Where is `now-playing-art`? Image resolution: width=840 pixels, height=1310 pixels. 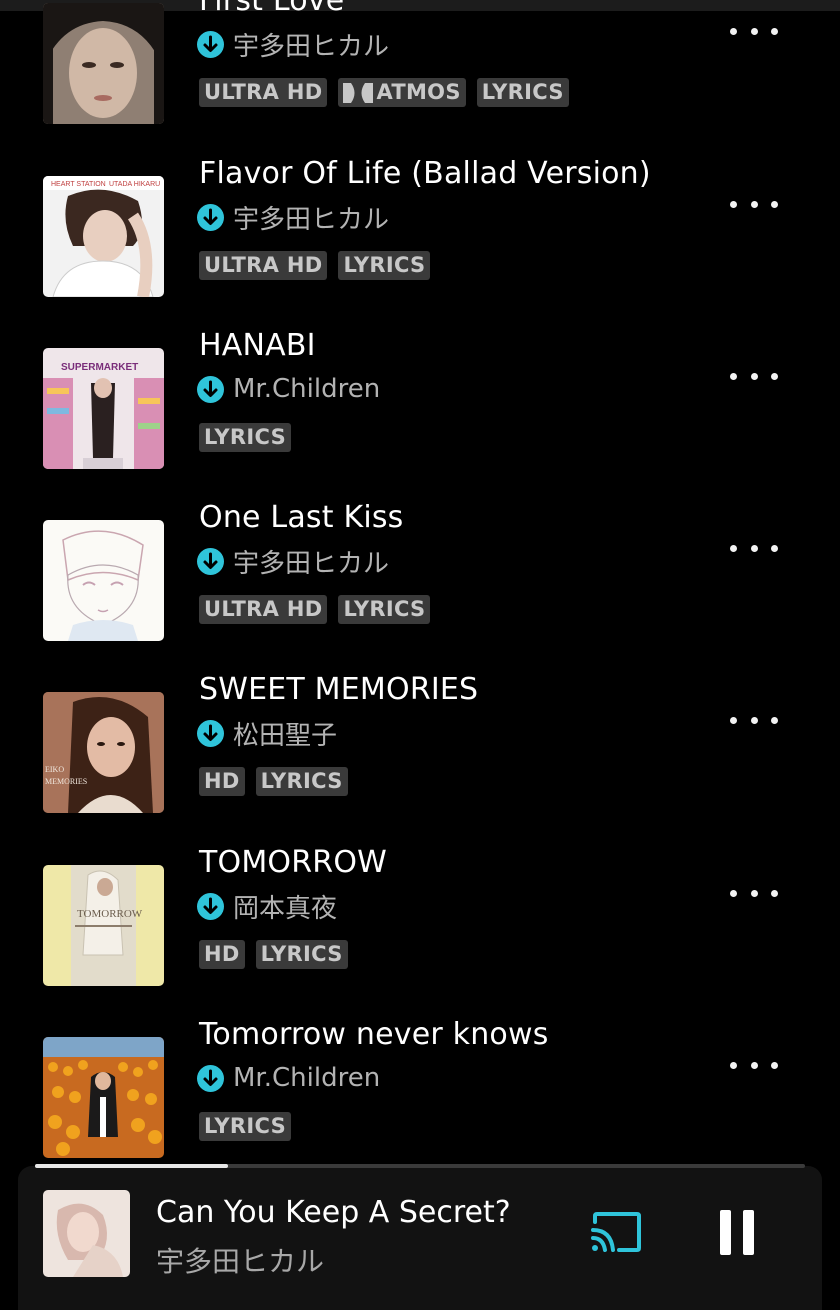
now-playing-art is located at coordinates (86, 1233).